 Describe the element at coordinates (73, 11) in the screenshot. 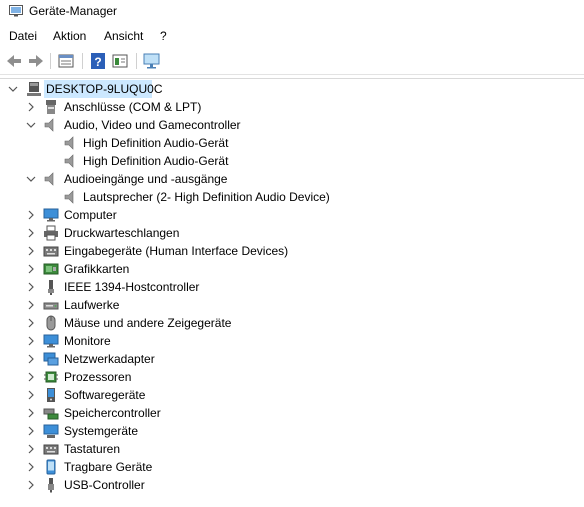

I see `window-title: Geräte-Manager` at that location.